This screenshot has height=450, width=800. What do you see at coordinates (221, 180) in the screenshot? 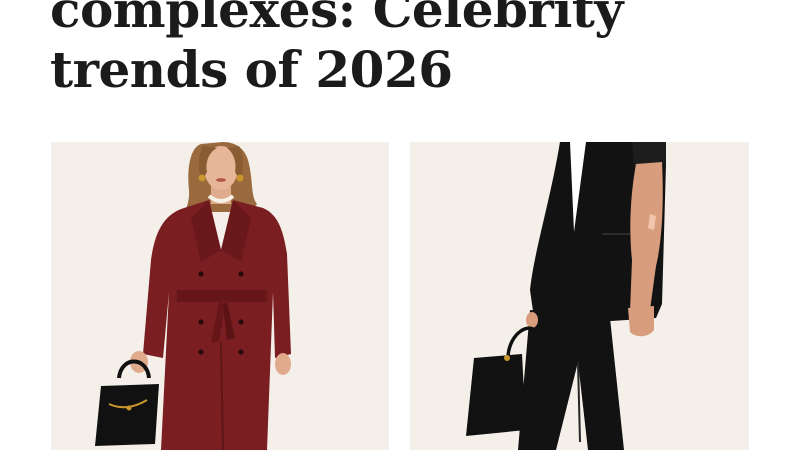
I see `lips` at bounding box center [221, 180].